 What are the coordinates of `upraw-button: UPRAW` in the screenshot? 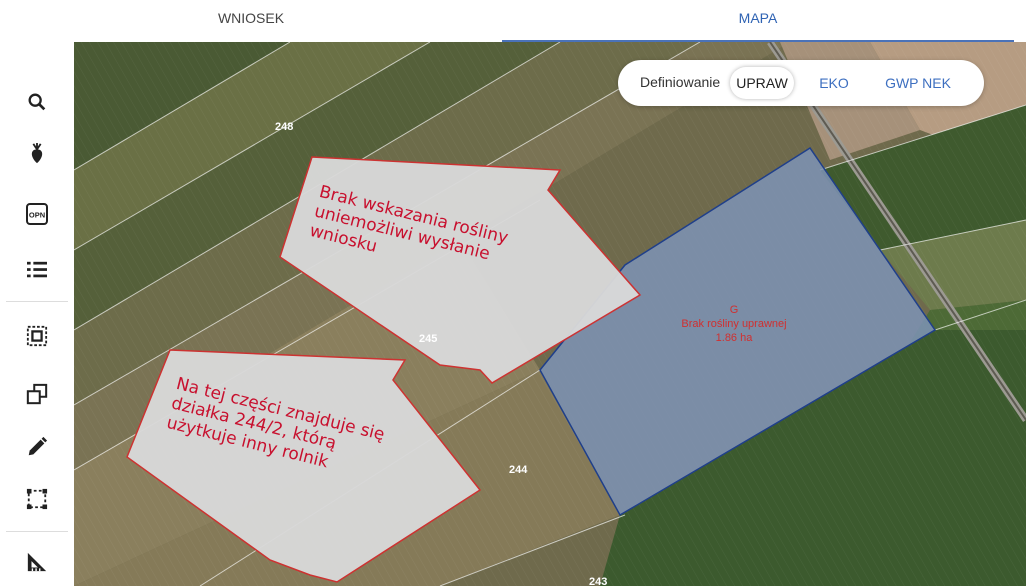 It's located at (762, 83).